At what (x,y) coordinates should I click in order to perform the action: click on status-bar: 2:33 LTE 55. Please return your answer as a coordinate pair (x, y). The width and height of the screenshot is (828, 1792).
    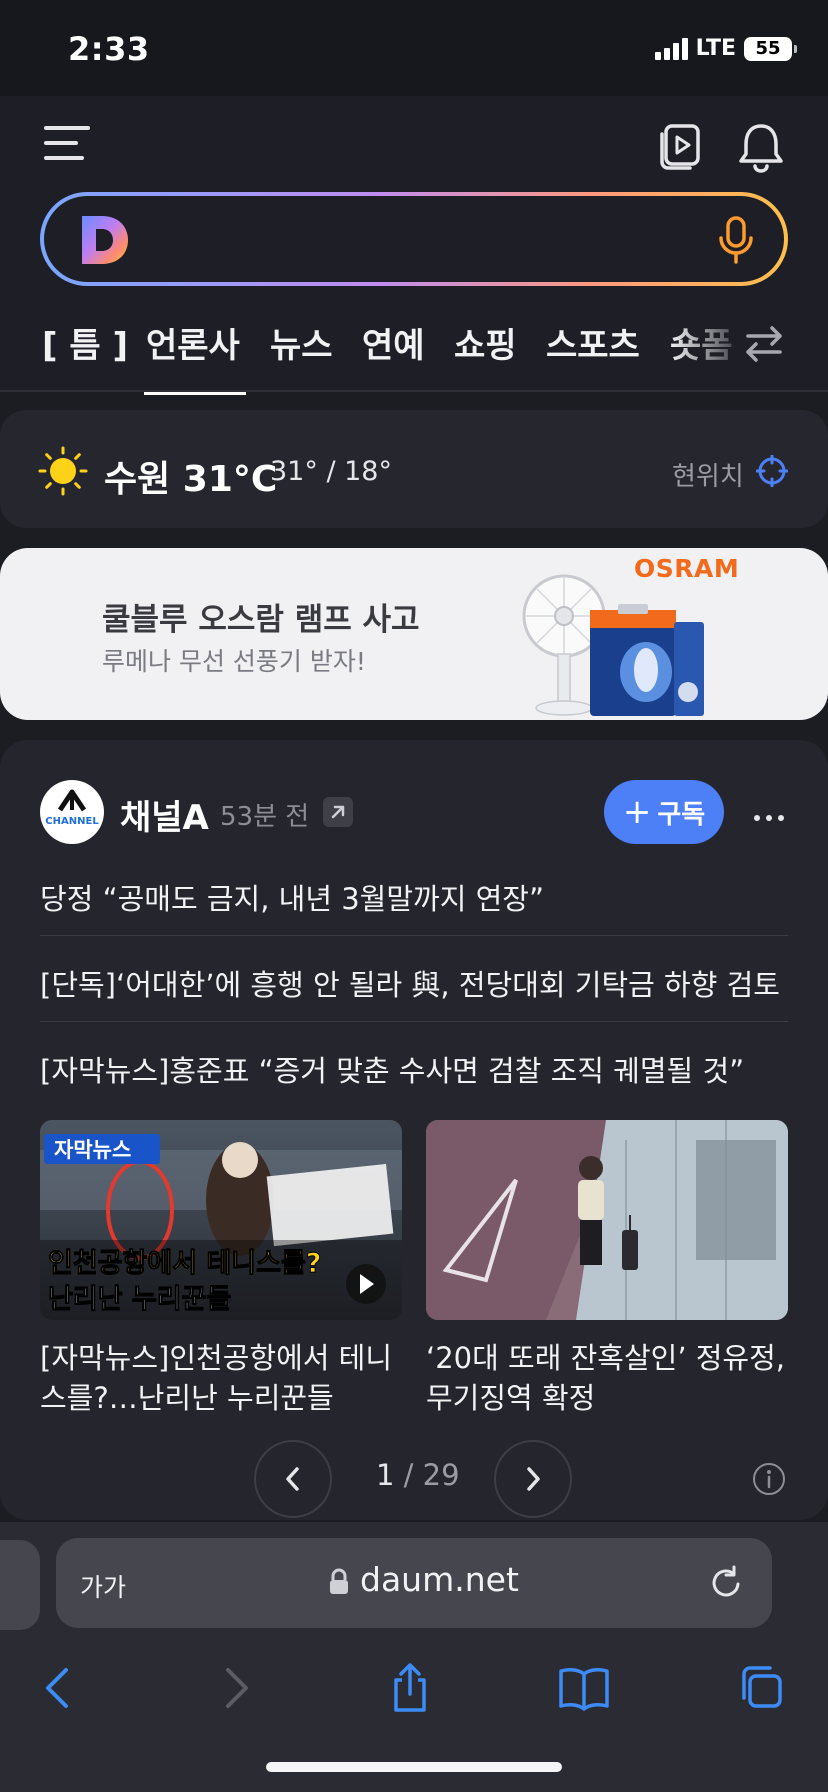
    Looking at the image, I should click on (414, 48).